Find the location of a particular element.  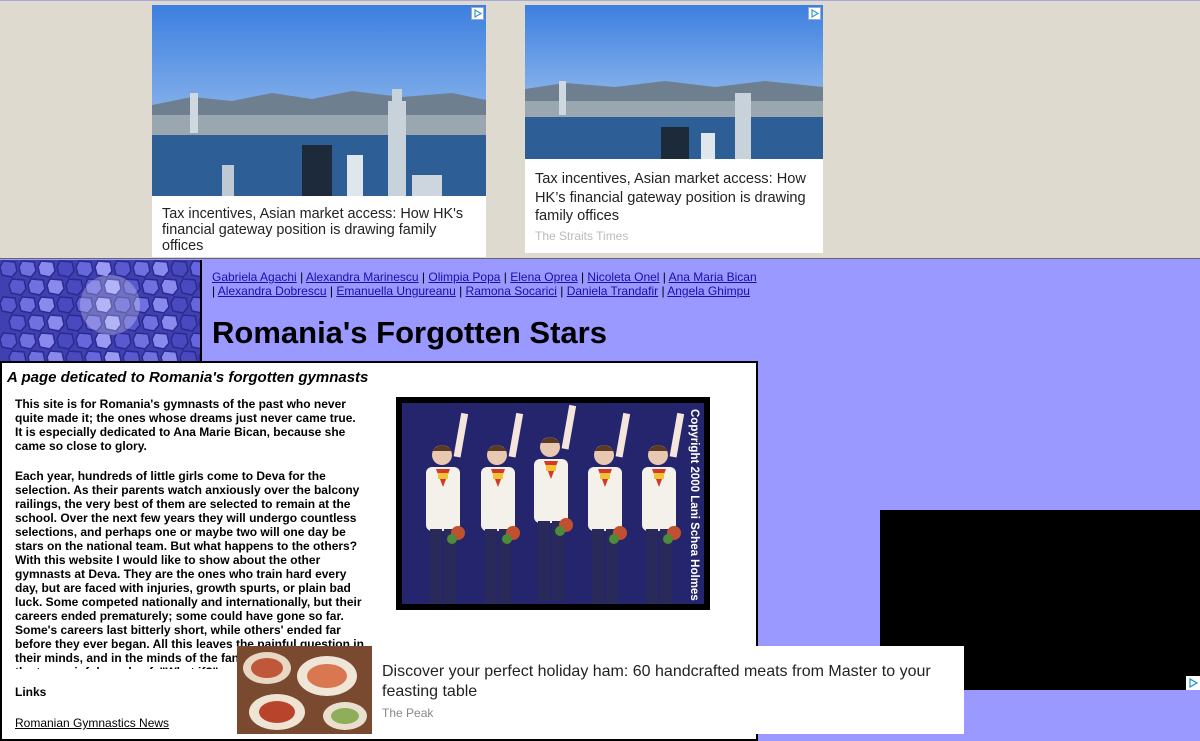

top-border is located at coordinates (600, 0).